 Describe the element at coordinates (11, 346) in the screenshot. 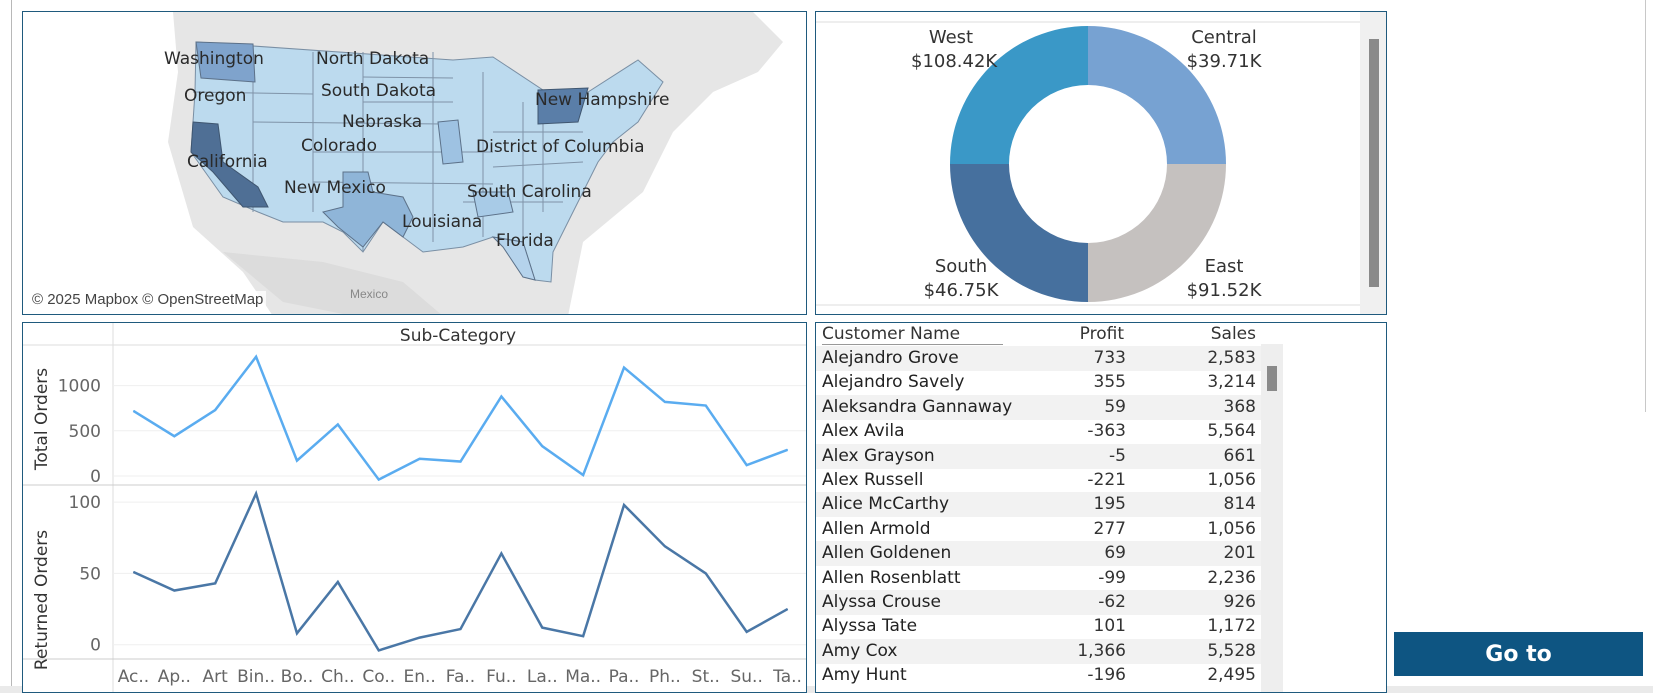

I see `window-left-border` at that location.